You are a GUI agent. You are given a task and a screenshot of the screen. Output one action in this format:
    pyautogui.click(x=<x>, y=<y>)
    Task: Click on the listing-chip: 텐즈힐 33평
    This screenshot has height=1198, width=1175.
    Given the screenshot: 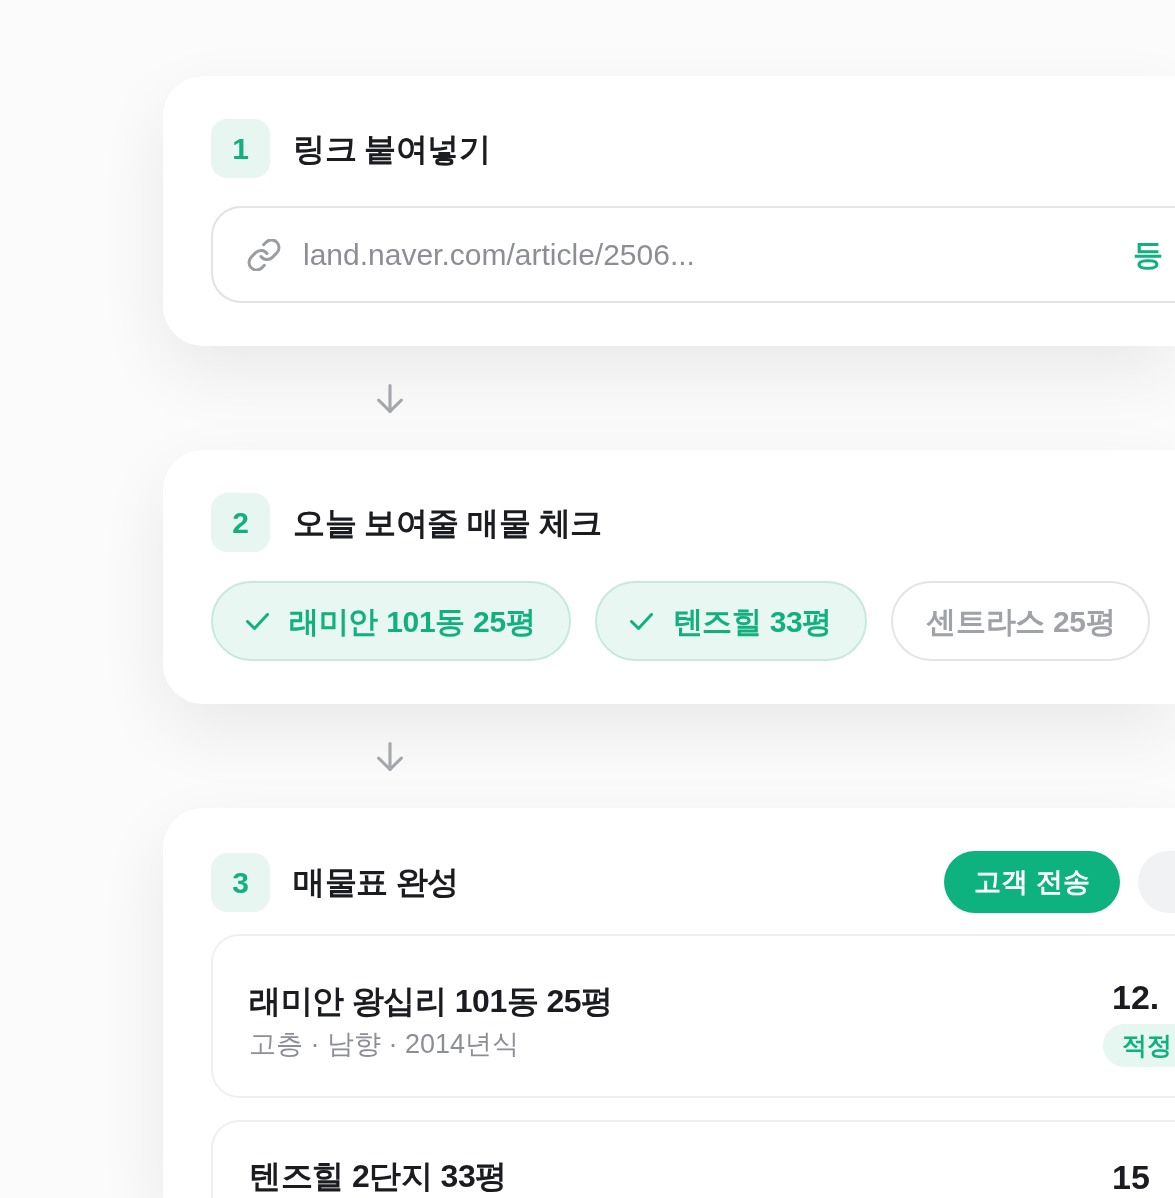 What is the action you would take?
    pyautogui.click(x=731, y=621)
    